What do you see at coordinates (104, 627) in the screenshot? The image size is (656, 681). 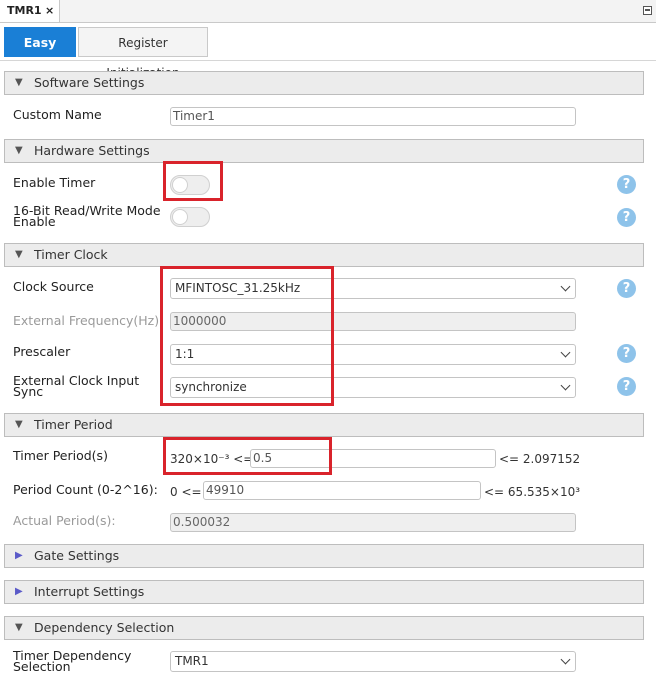 I see `section-title: Dependency Selection` at bounding box center [104, 627].